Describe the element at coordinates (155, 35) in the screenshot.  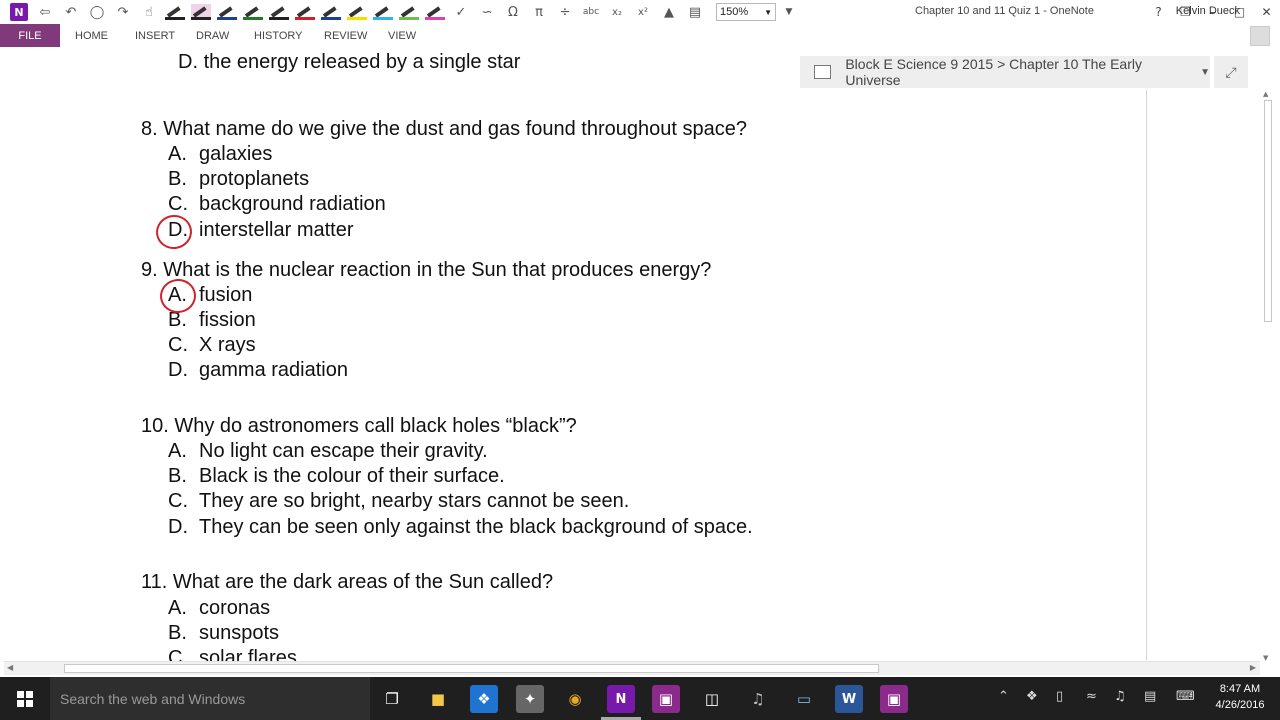
I see `tab-insert: INSERT` at that location.